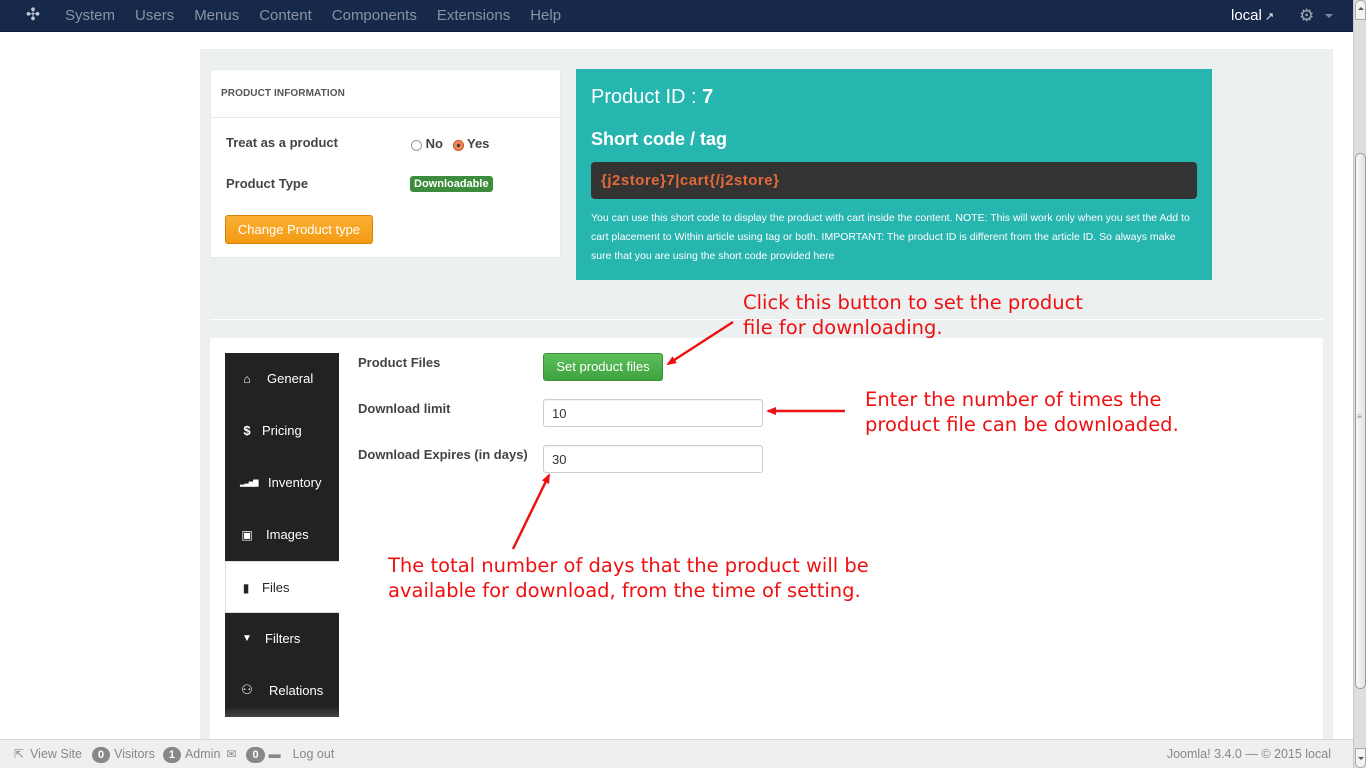  I want to click on menu-users: Users, so click(154, 16).